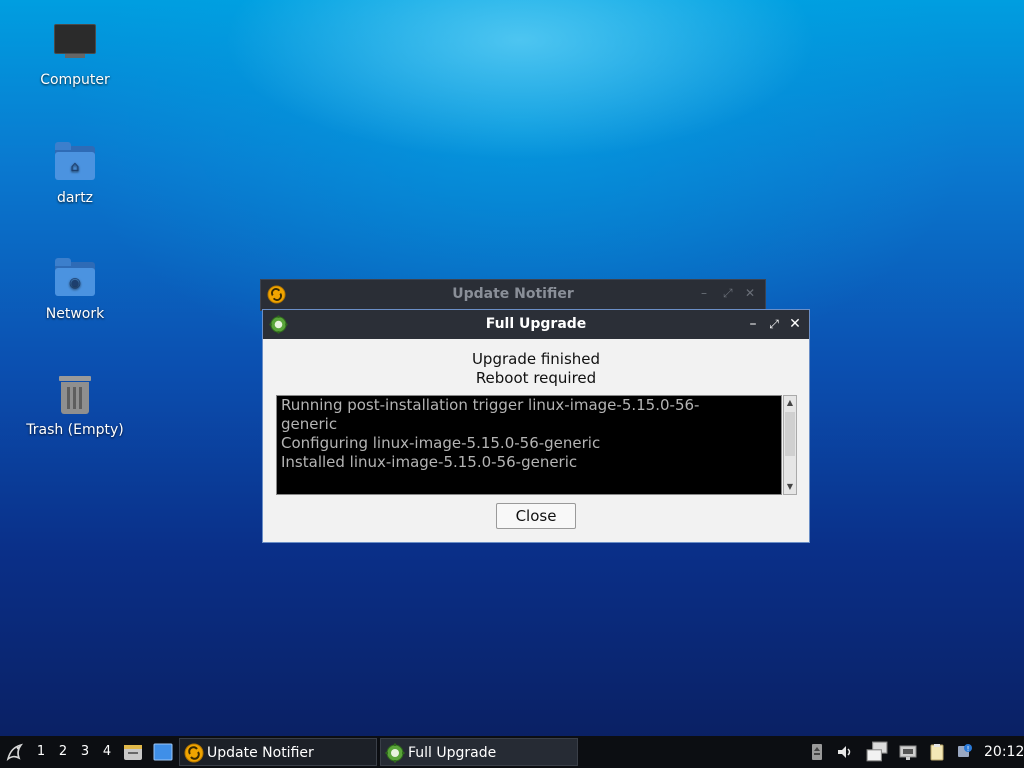 The height and width of the screenshot is (768, 1024). What do you see at coordinates (163, 752) in the screenshot?
I see `show-desktop-icon` at bounding box center [163, 752].